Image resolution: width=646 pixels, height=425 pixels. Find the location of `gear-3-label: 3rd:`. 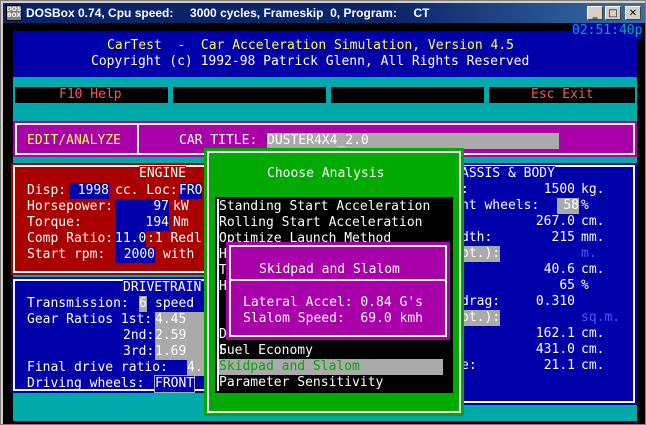

gear-3-label: 3rd: is located at coordinates (139, 351).